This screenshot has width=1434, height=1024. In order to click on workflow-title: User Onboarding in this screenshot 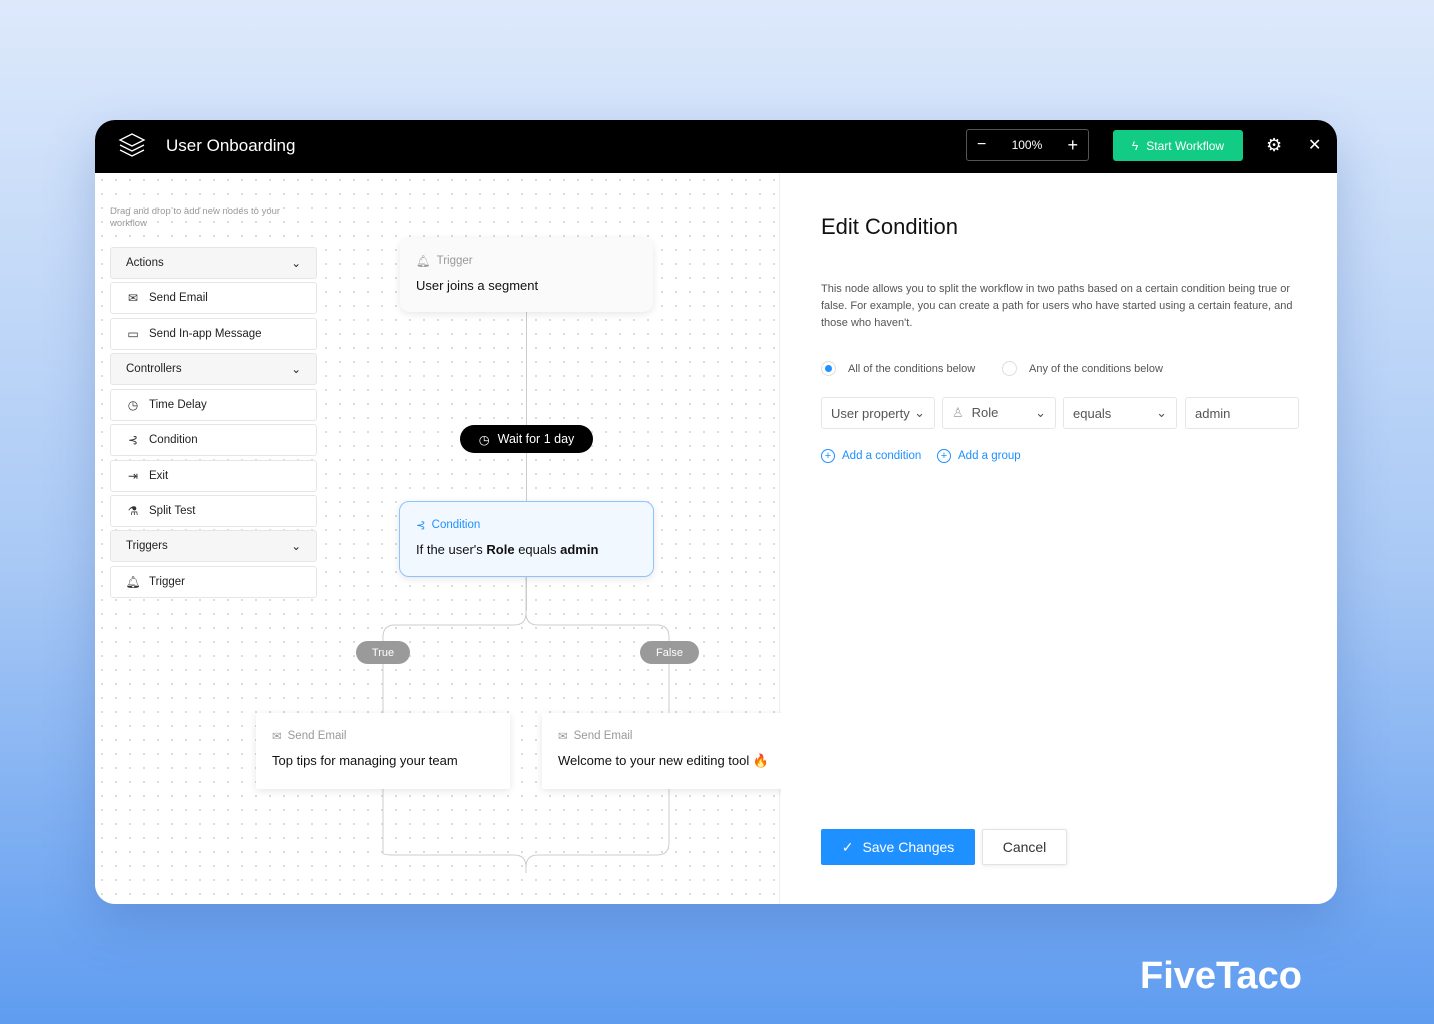, I will do `click(231, 145)`.